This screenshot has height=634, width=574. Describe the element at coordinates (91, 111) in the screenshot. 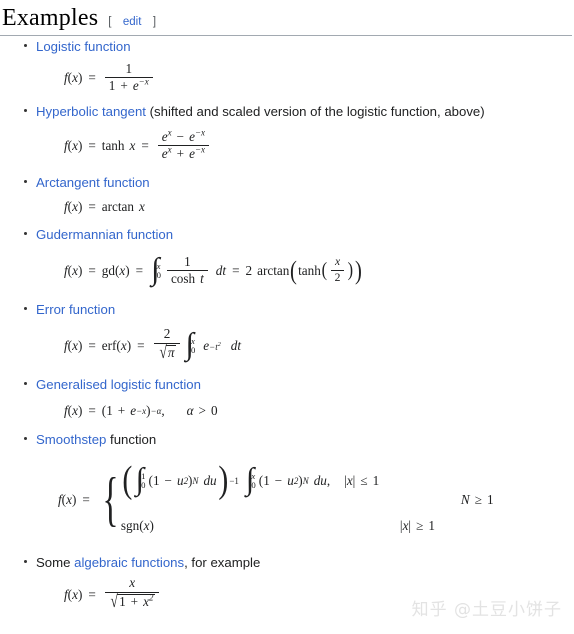

I see `link-hyperbolic-tangent: Hyperbolic tangent` at that location.